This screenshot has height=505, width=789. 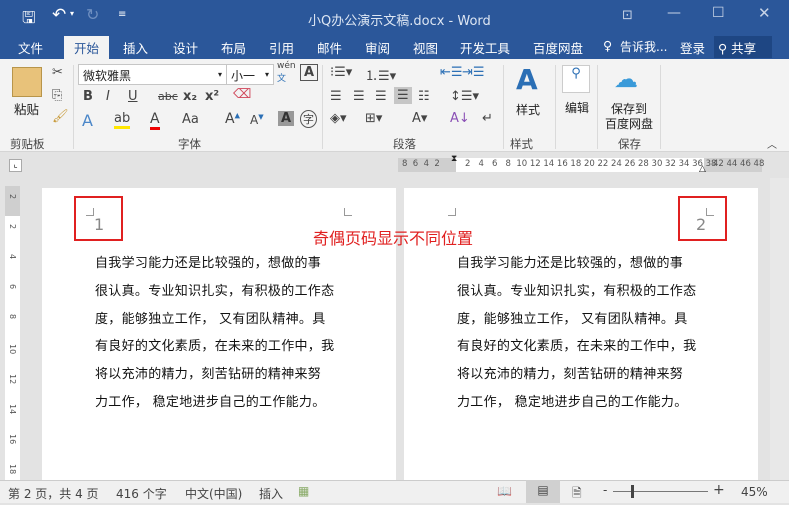 What do you see at coordinates (719, 490) in the screenshot?
I see `zoom-in-button: +` at bounding box center [719, 490].